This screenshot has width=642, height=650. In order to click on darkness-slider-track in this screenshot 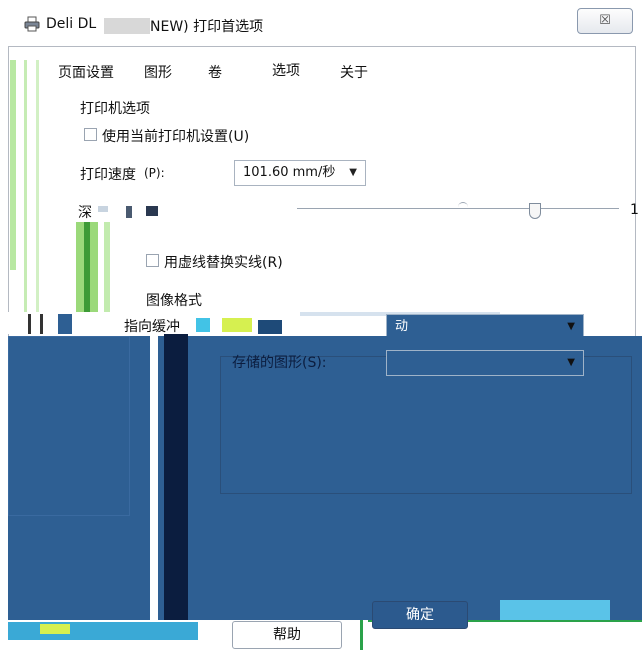, I will do `click(458, 208)`.